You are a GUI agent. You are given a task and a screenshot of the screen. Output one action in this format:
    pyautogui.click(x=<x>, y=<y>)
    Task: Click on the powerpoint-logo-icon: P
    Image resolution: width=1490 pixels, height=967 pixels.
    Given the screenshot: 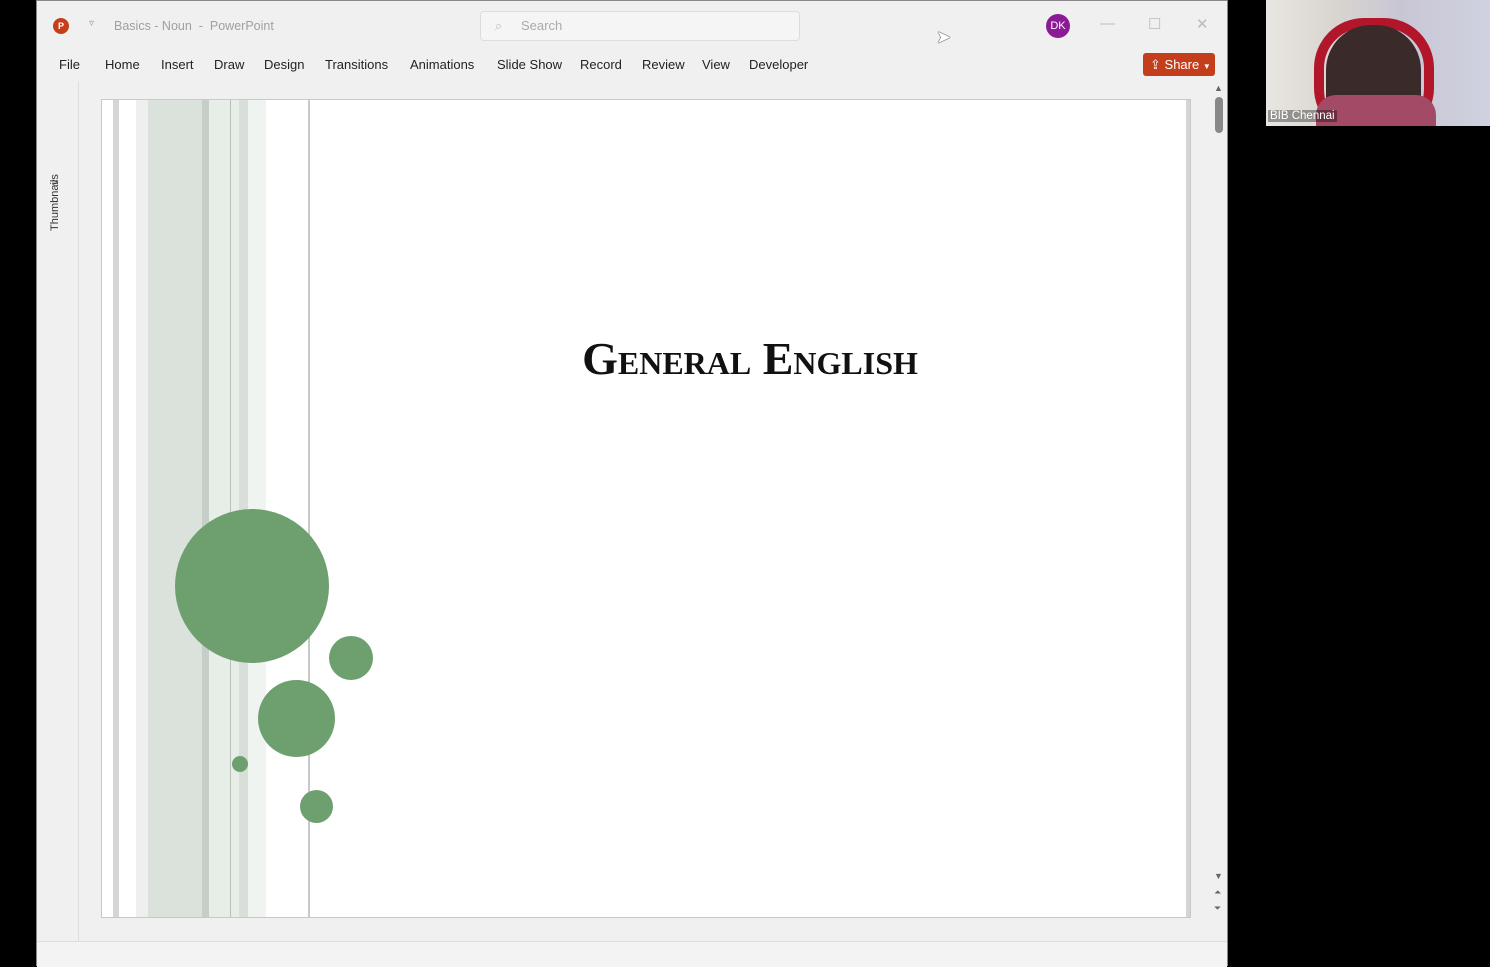 What is the action you would take?
    pyautogui.click(x=61, y=26)
    